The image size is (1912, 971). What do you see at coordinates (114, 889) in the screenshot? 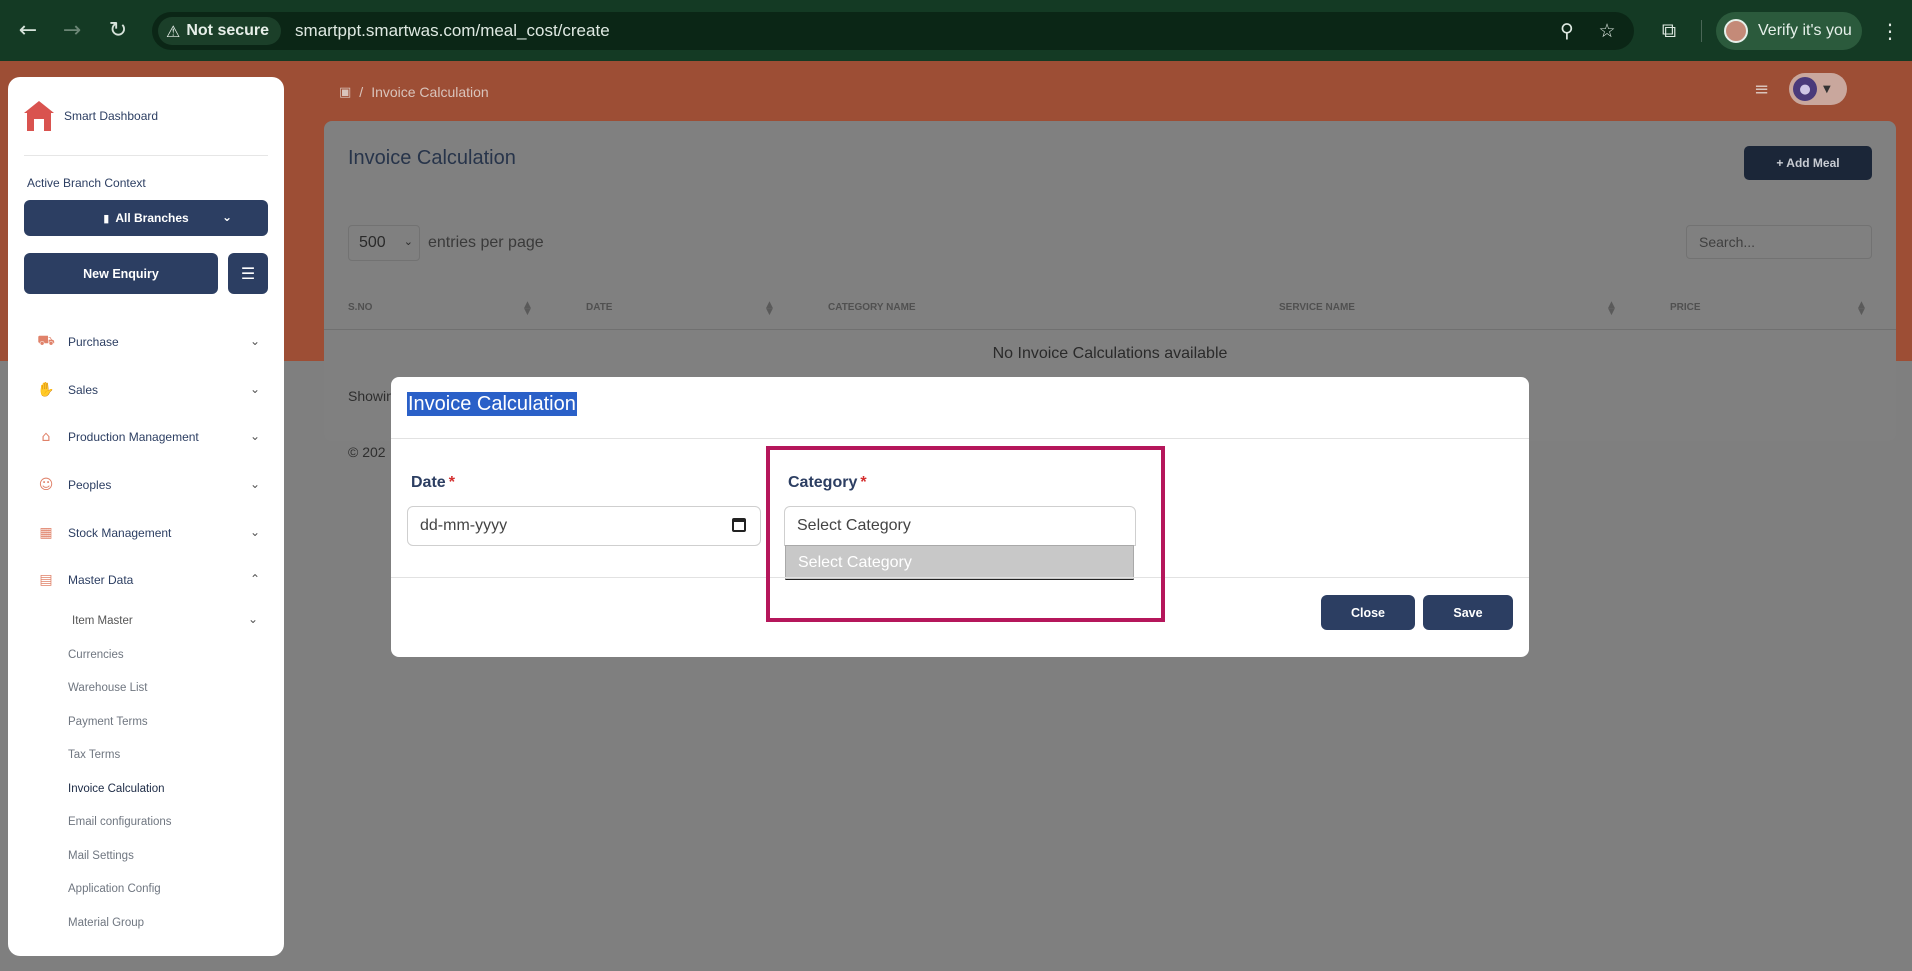
I see `sidebar-subitem-application-config: Application Config` at bounding box center [114, 889].